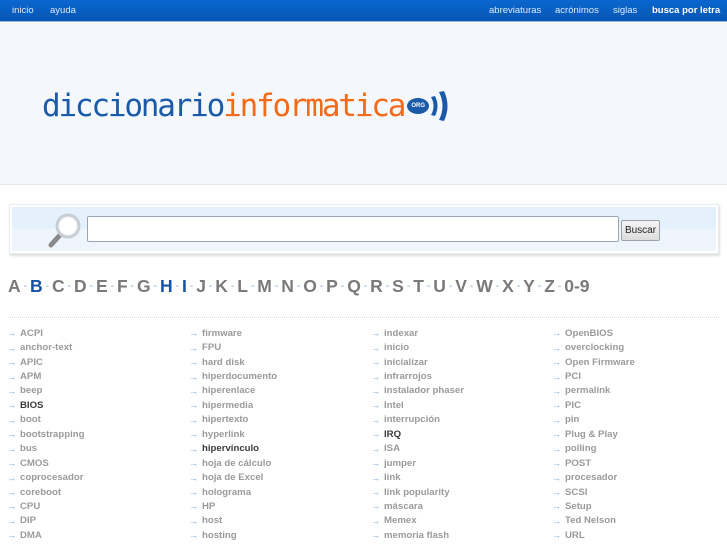  I want to click on term-link: → hiperdocumento, so click(272, 376).